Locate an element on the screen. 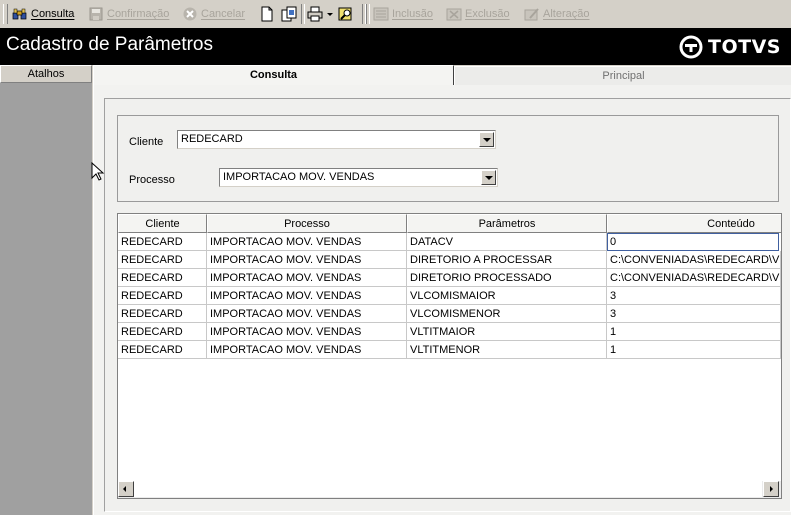 This screenshot has width=791, height=515. confirmacao-label: Confirmação is located at coordinates (138, 14).